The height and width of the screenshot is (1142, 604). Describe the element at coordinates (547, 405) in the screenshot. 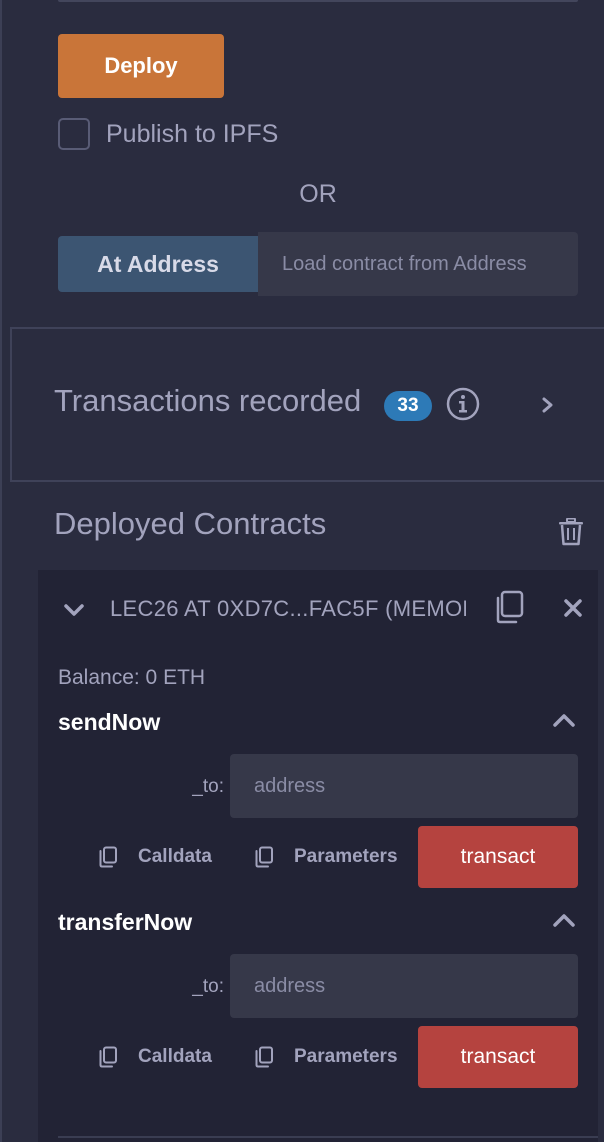

I see `chevron-right-icon` at that location.